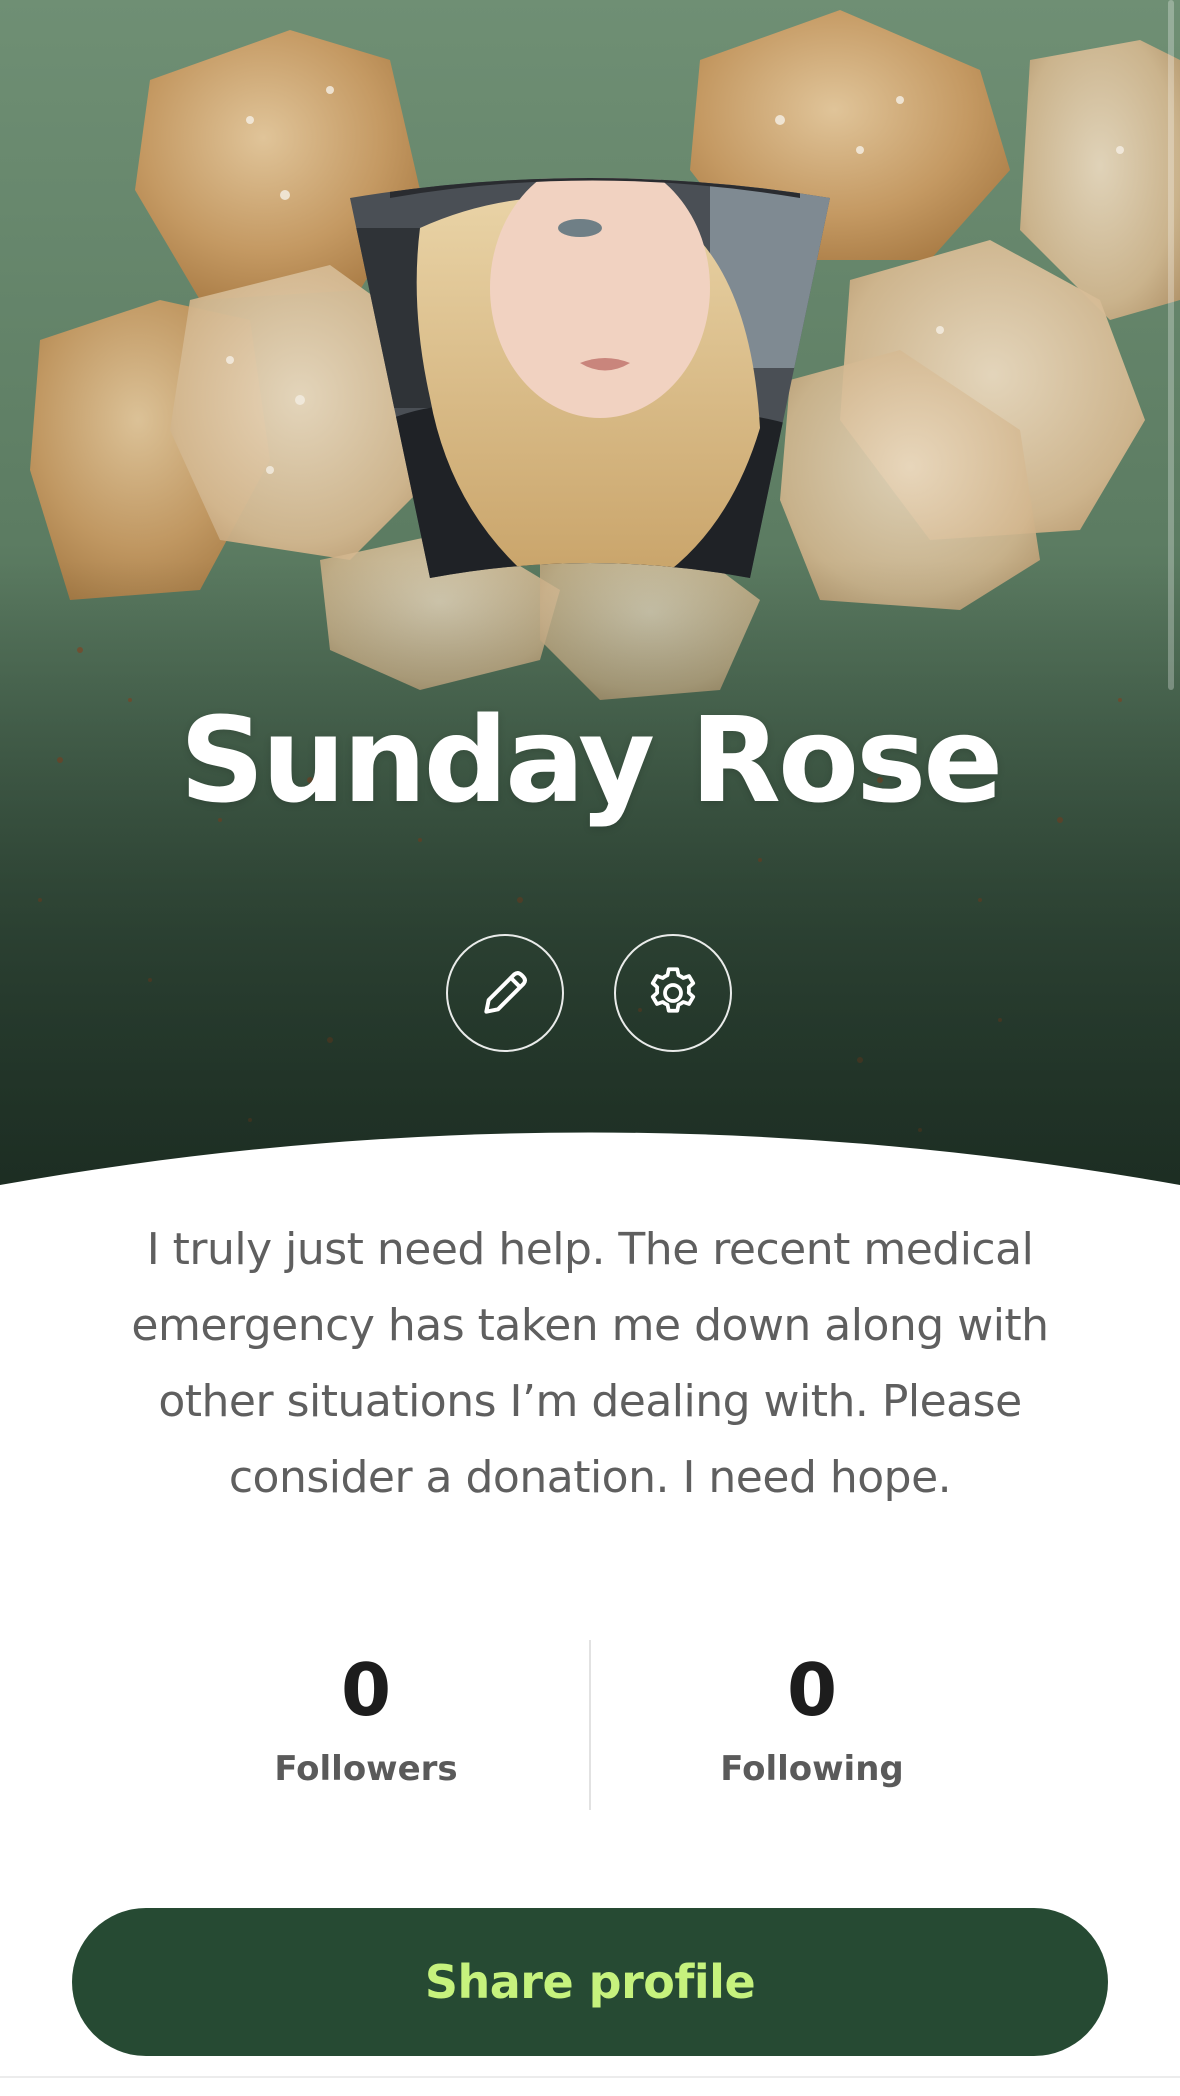 This screenshot has height=2096, width=1180. I want to click on scrollbar, so click(1171, 345).